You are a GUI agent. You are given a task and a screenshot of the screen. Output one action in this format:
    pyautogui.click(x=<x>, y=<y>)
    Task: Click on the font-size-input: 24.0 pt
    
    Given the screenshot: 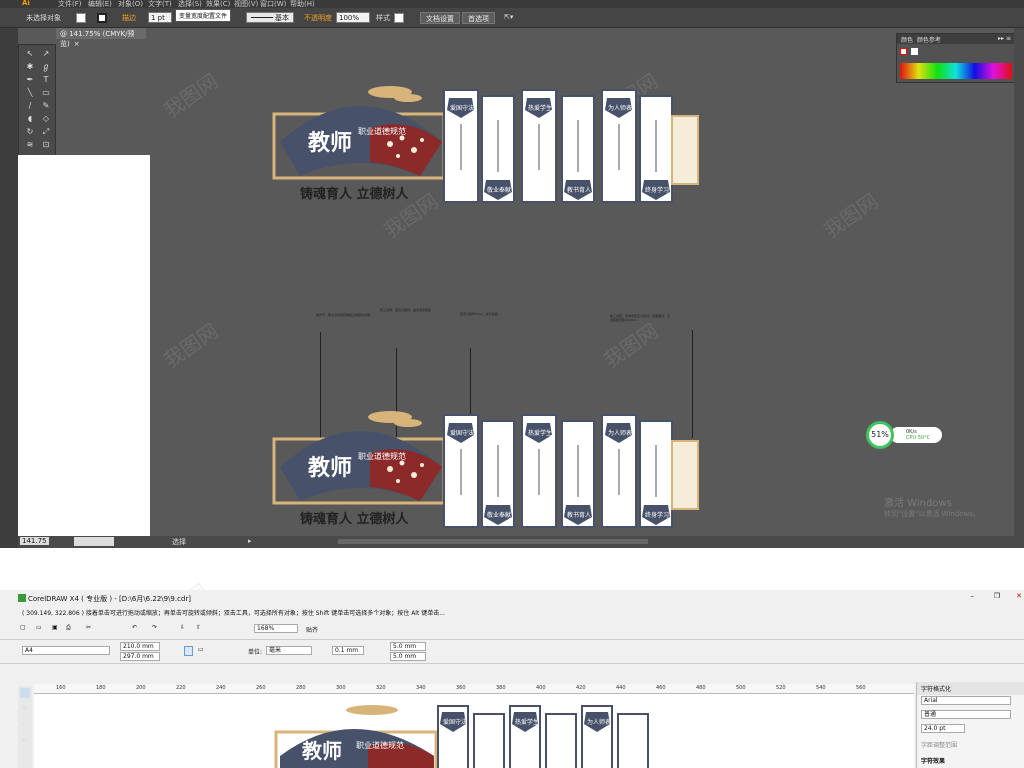 What is the action you would take?
    pyautogui.click(x=943, y=728)
    